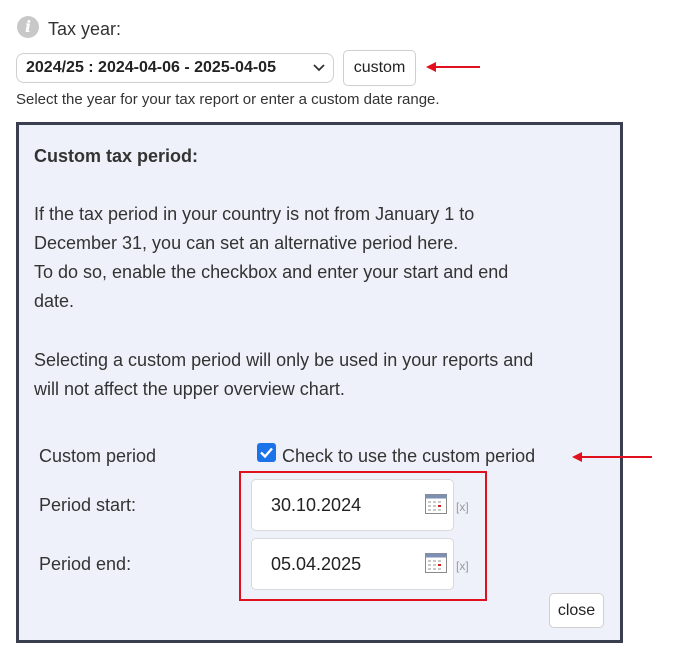  I want to click on custom-period-checkbox, so click(266, 452).